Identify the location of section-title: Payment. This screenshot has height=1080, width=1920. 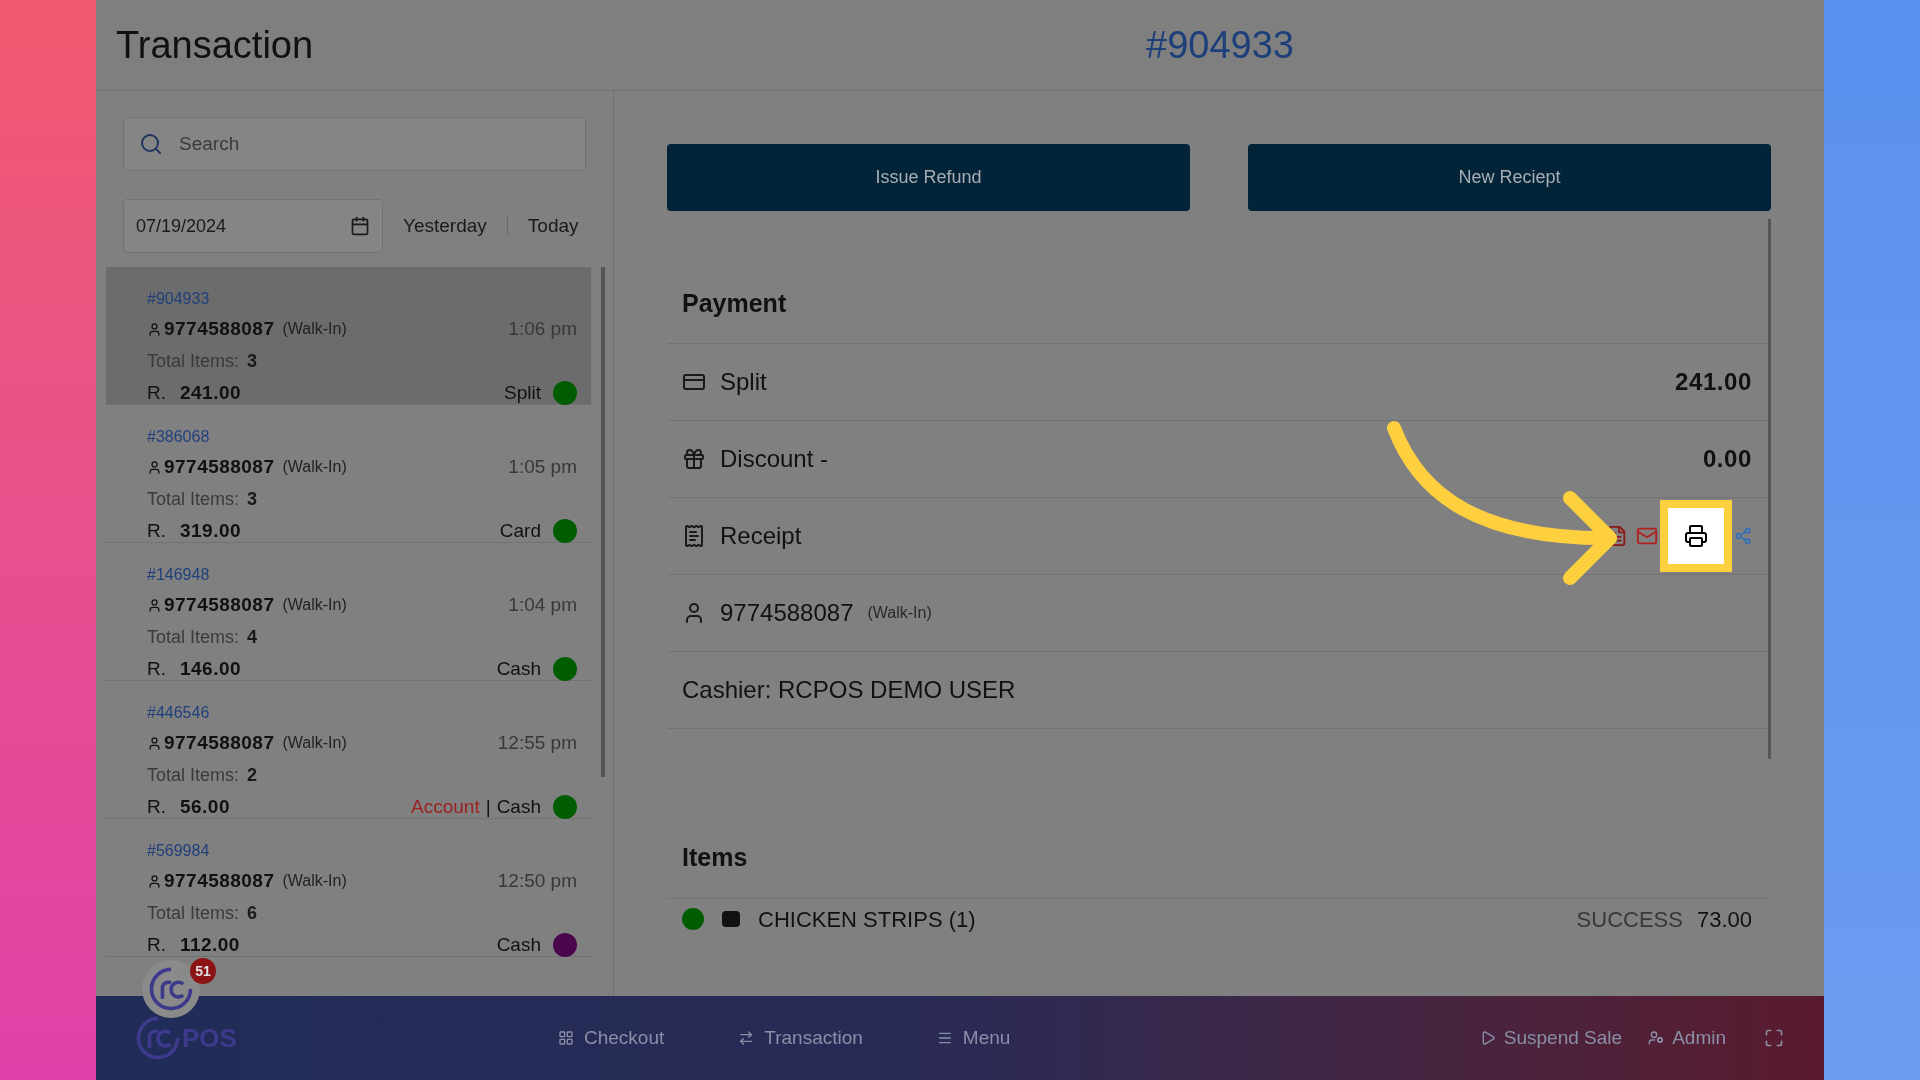
(734, 303).